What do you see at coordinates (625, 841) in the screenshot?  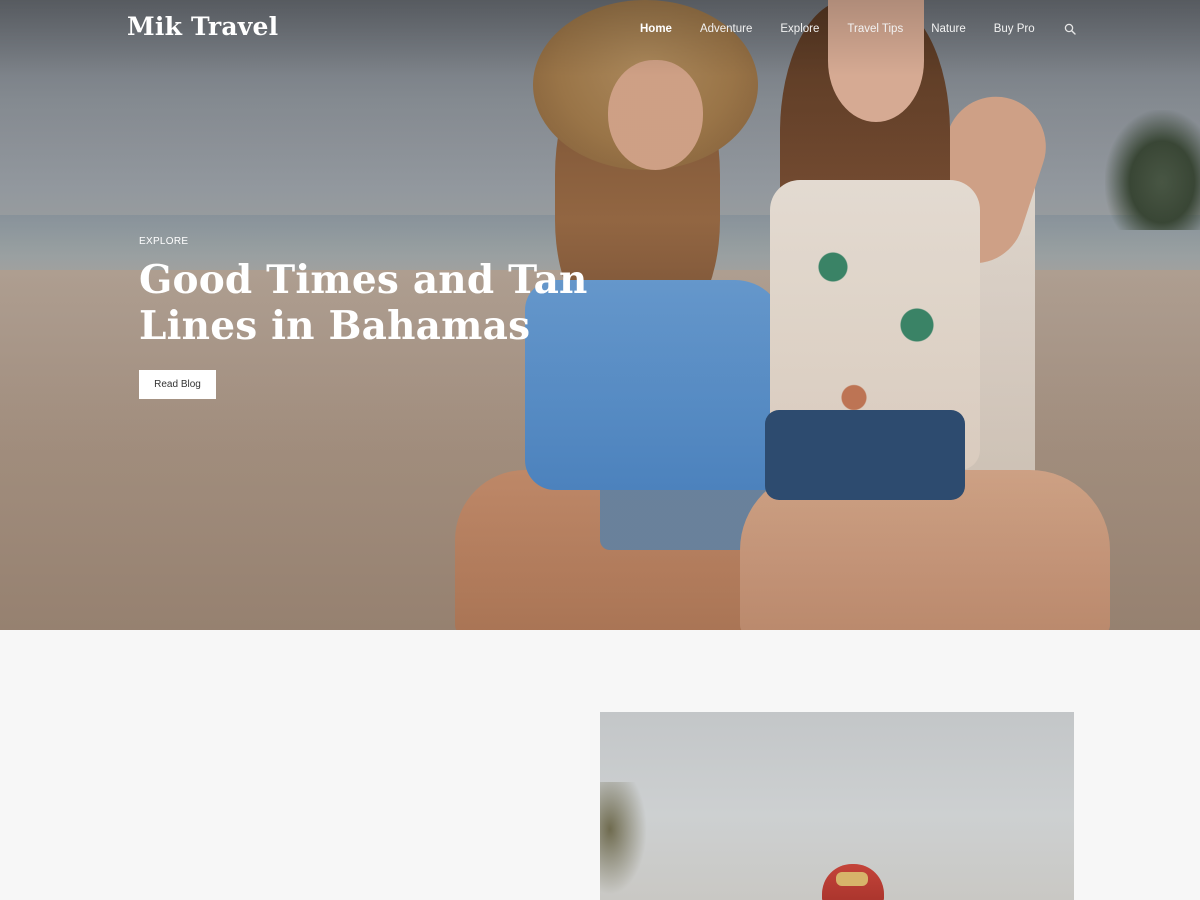 I see `thumbnail-foliage` at bounding box center [625, 841].